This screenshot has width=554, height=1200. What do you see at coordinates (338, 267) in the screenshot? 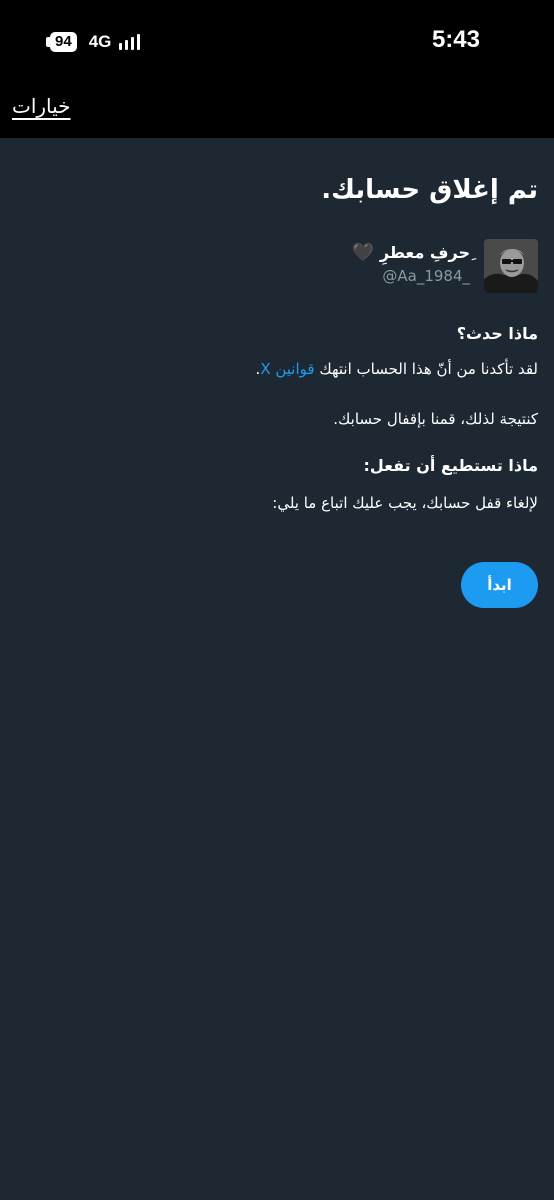
I see `account-card: ِحرفِ معطرِ 🖤 @Aa_1984_` at bounding box center [338, 267].